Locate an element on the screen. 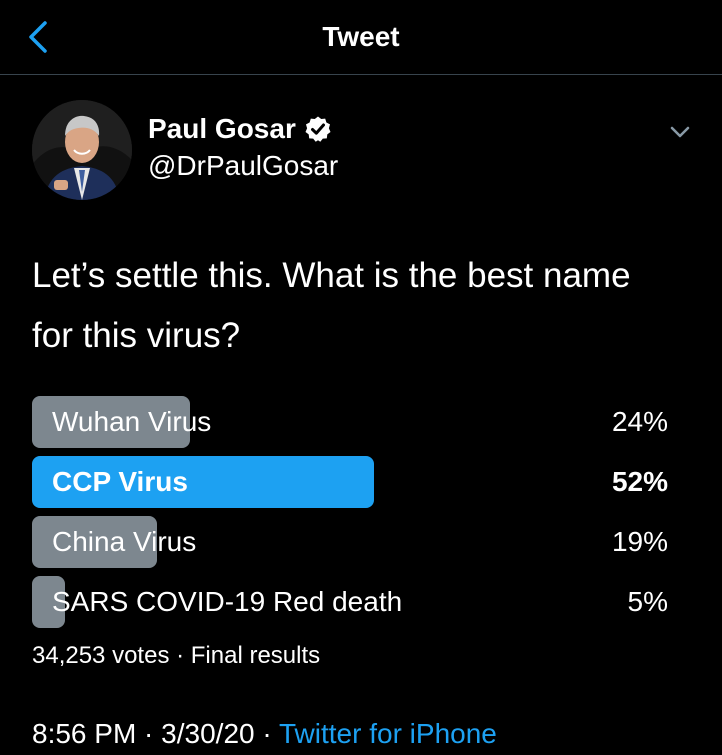 This screenshot has height=755, width=722. tweet-date: 3/30/20 is located at coordinates (207, 733).